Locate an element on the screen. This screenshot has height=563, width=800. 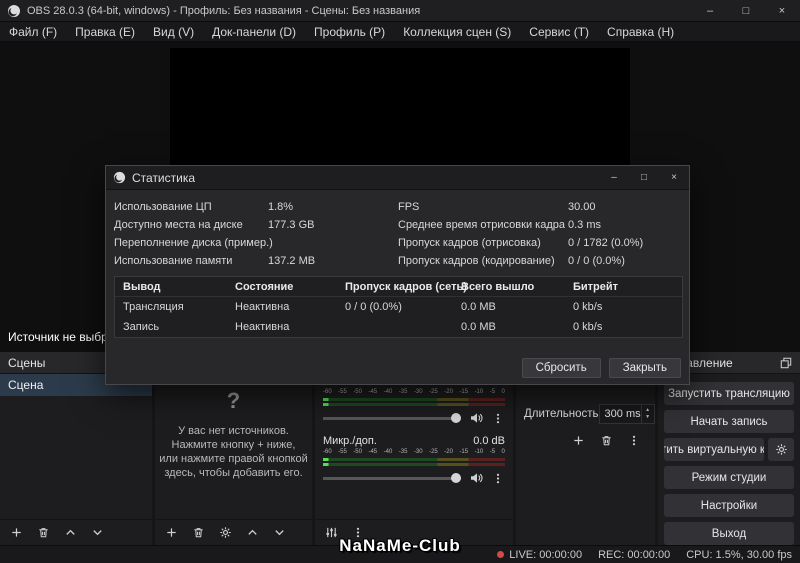
watermark: NaNaMe-Club is located at coordinates (400, 545).